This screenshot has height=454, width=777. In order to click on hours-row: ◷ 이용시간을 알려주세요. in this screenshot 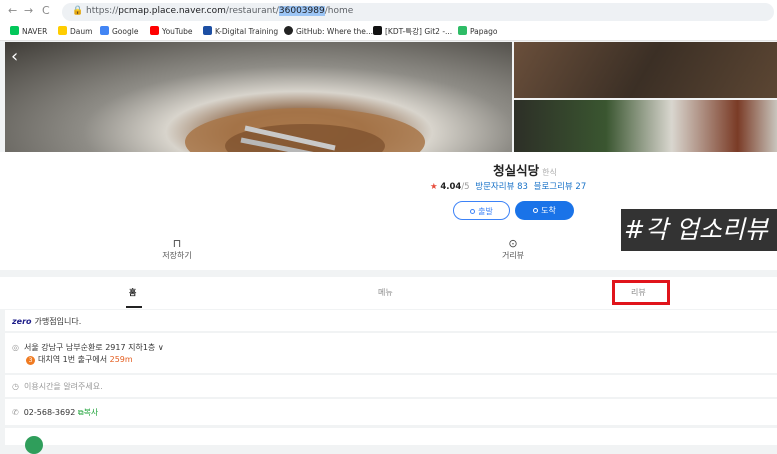, I will do `click(57, 386)`.